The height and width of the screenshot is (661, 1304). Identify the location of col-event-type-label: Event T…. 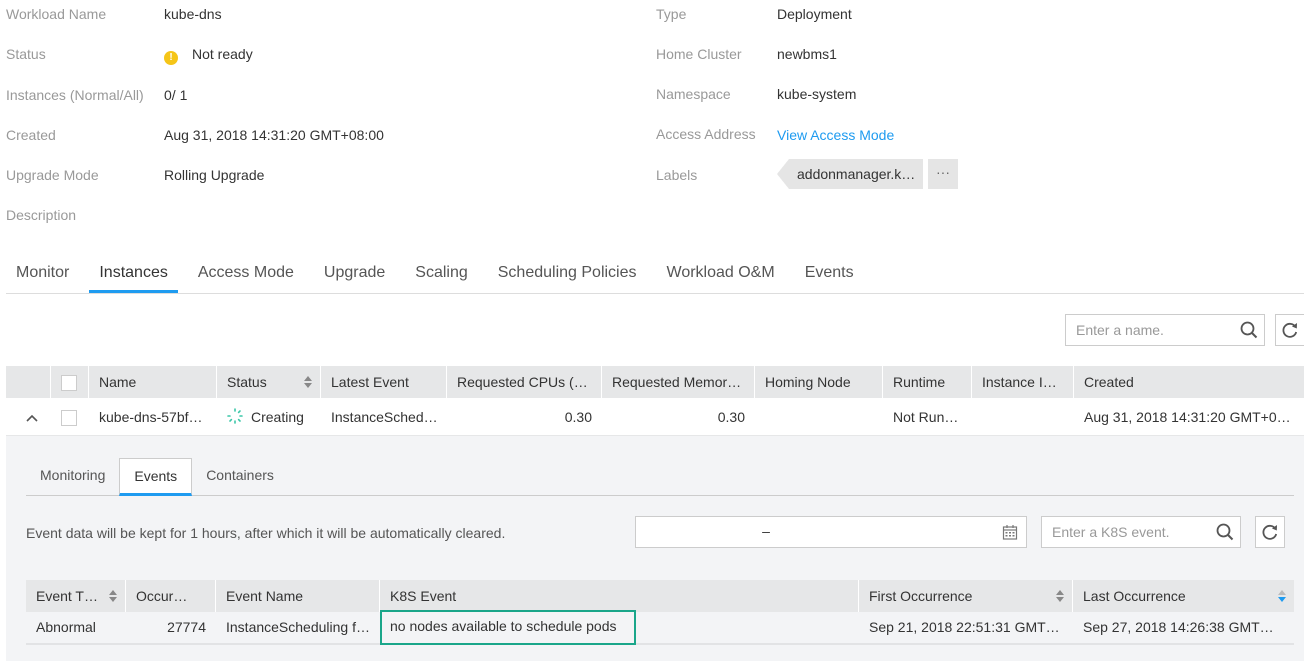
(67, 596).